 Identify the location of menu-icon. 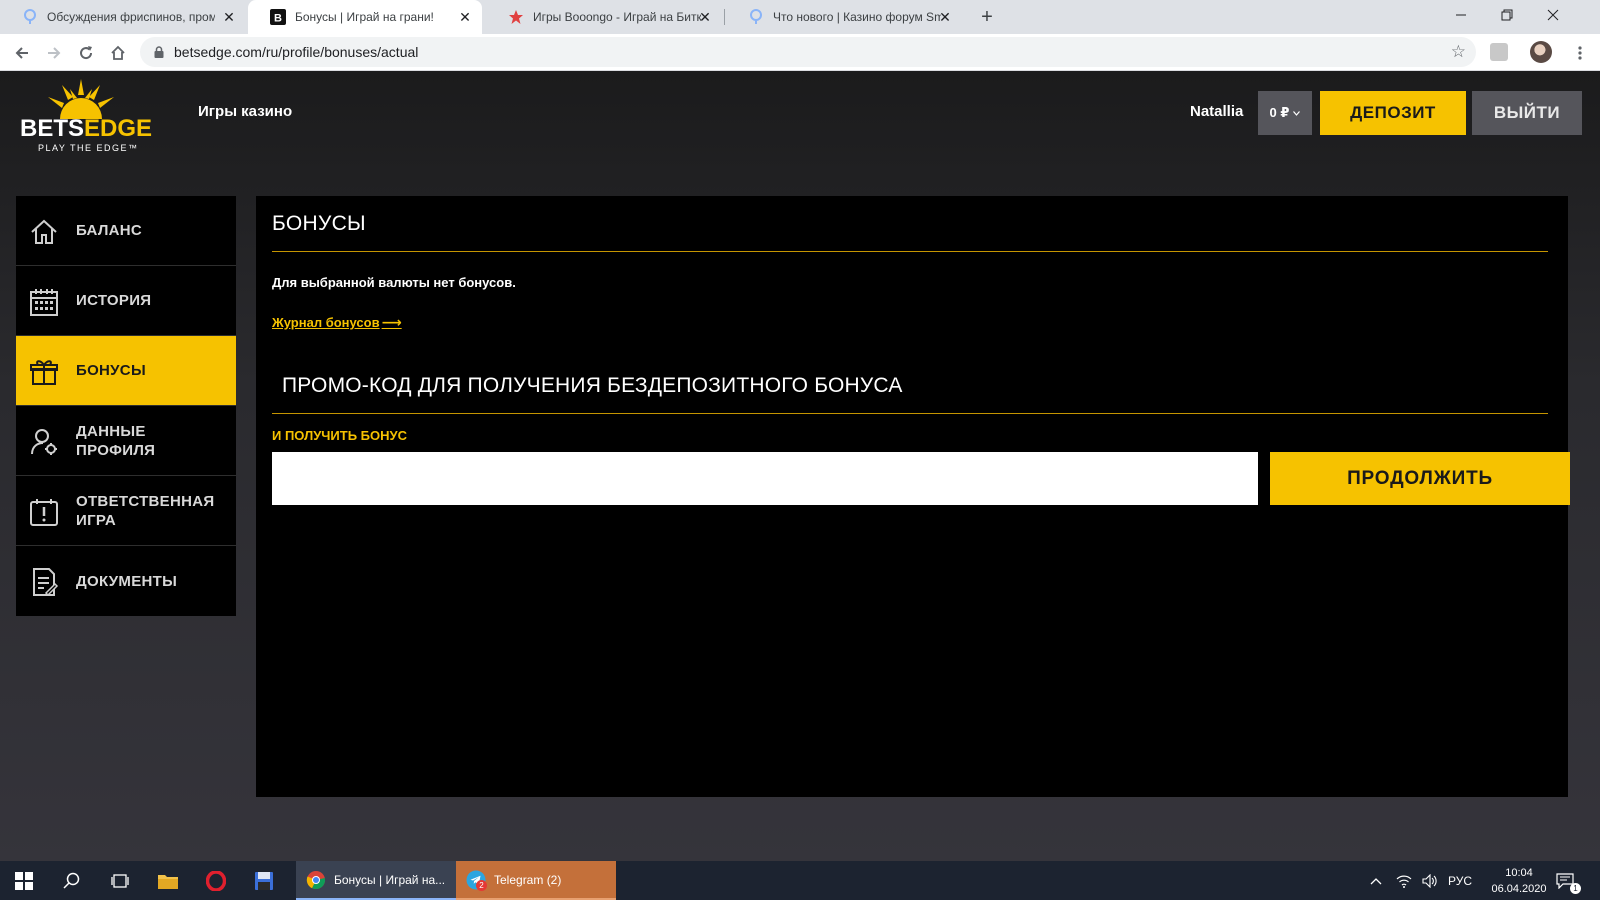
(1580, 53).